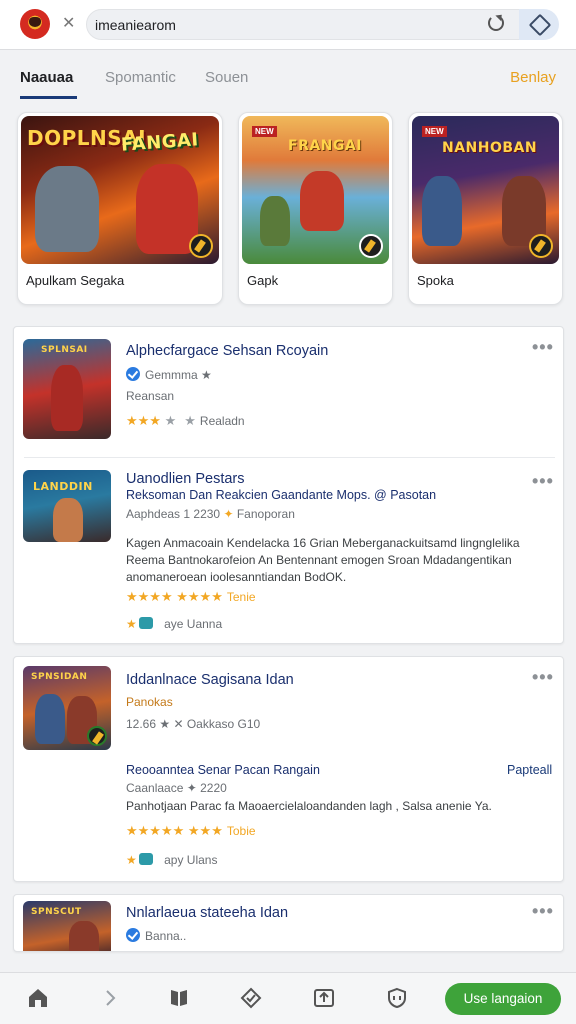 The width and height of the screenshot is (576, 1024). What do you see at coordinates (539, 24) in the screenshot?
I see `extension-icon` at bounding box center [539, 24].